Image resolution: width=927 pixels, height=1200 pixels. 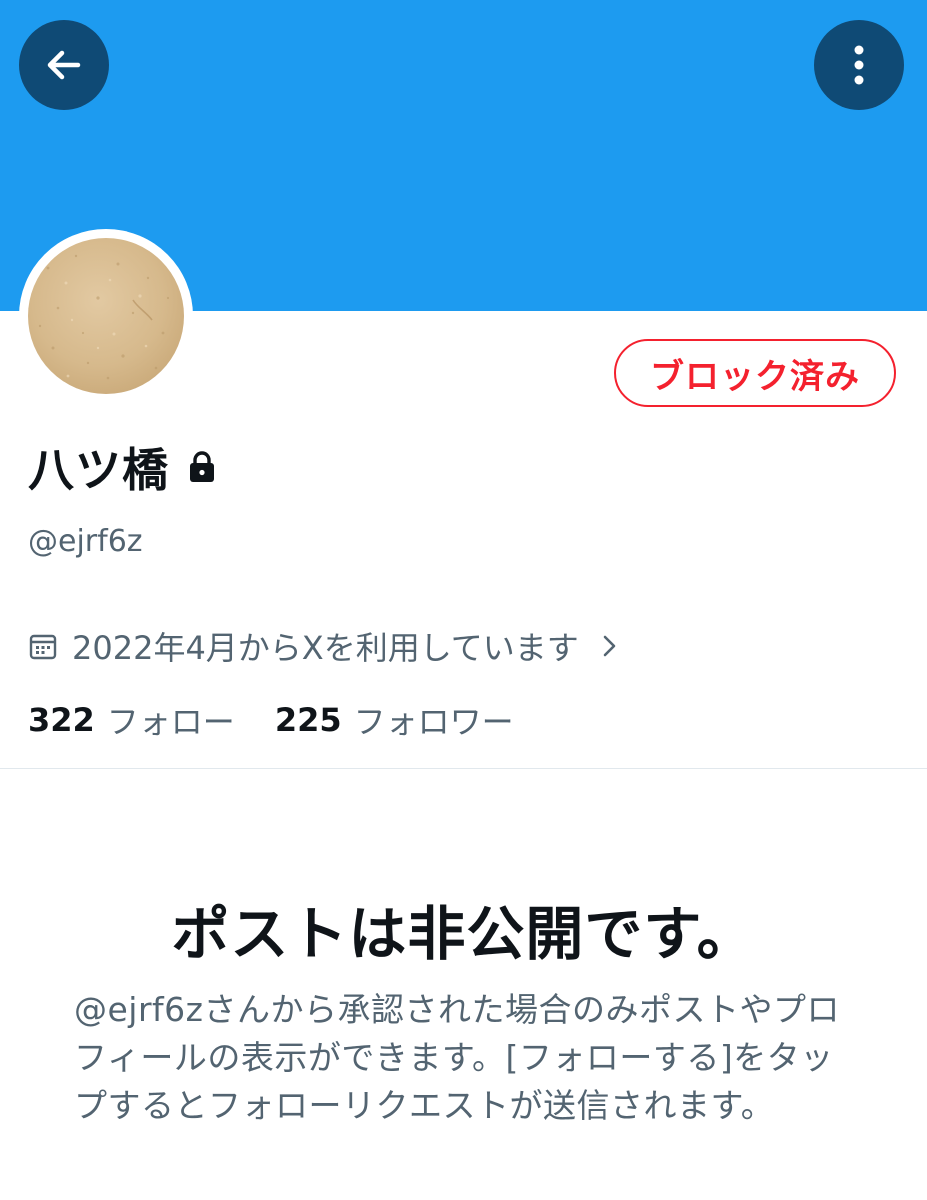 I want to click on chevron-right-icon, so click(x=610, y=646).